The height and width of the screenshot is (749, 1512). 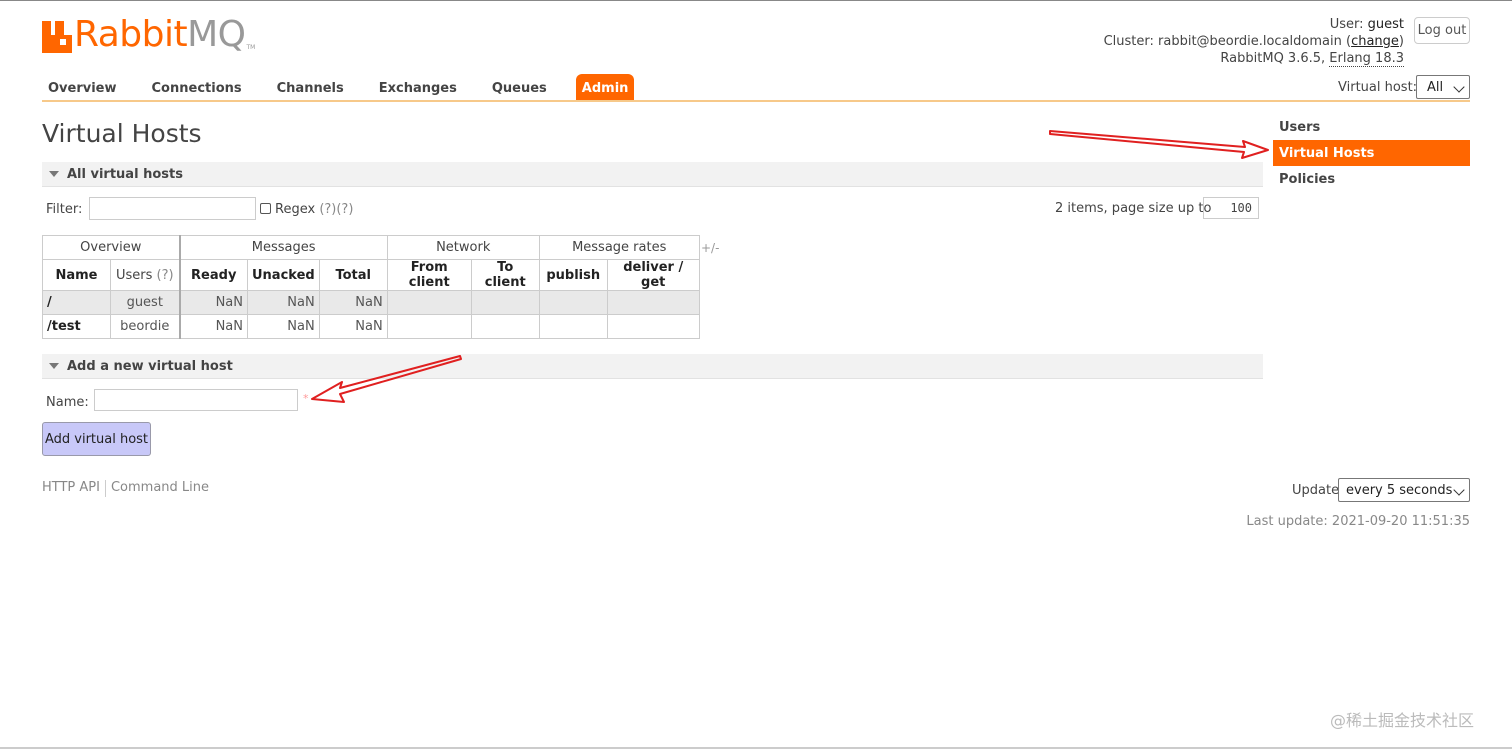 What do you see at coordinates (1316, 490) in the screenshot?
I see `update-label: Update` at bounding box center [1316, 490].